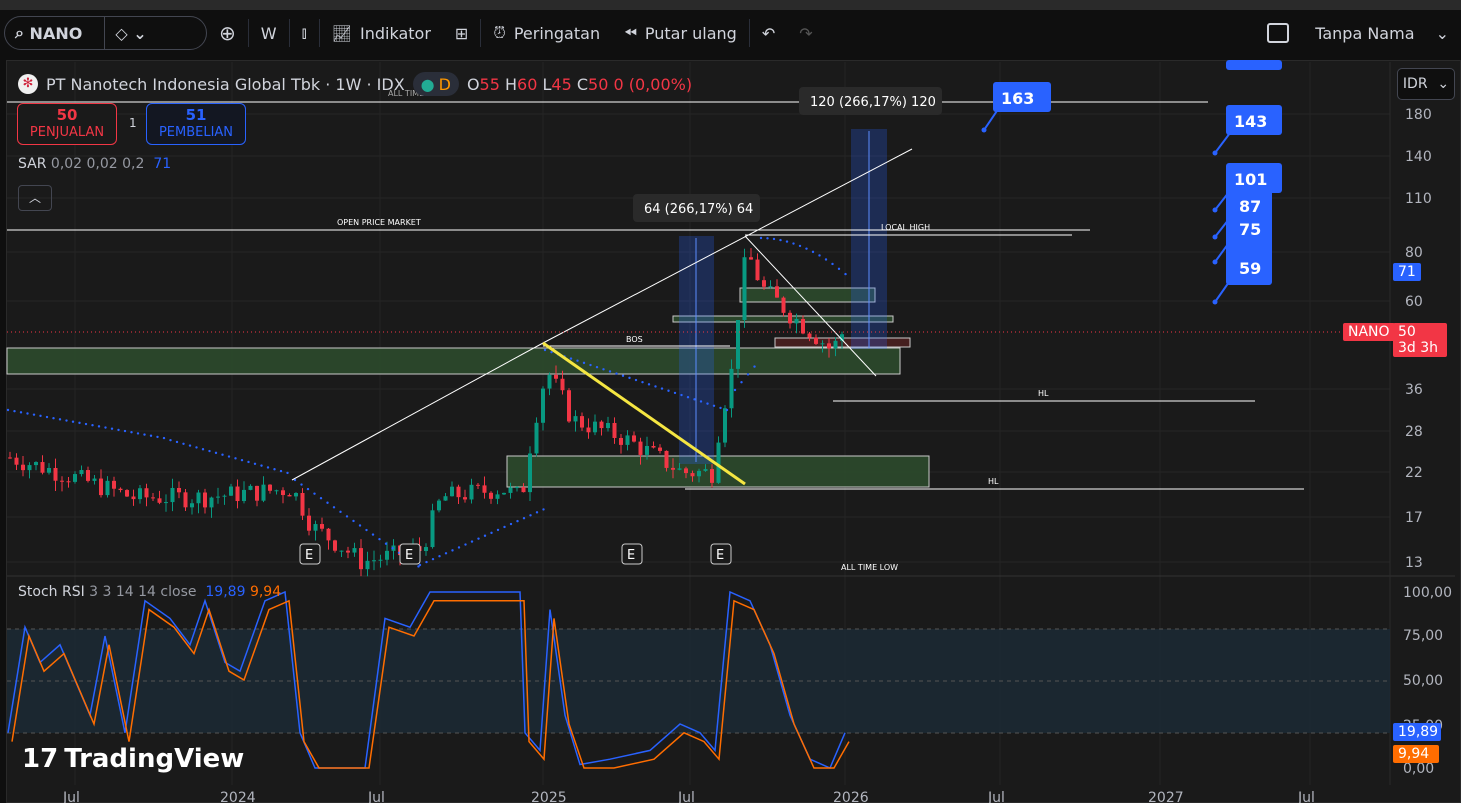 The height and width of the screenshot is (803, 1461). I want to click on stoch-tick-label: 75,00, so click(1423, 636).